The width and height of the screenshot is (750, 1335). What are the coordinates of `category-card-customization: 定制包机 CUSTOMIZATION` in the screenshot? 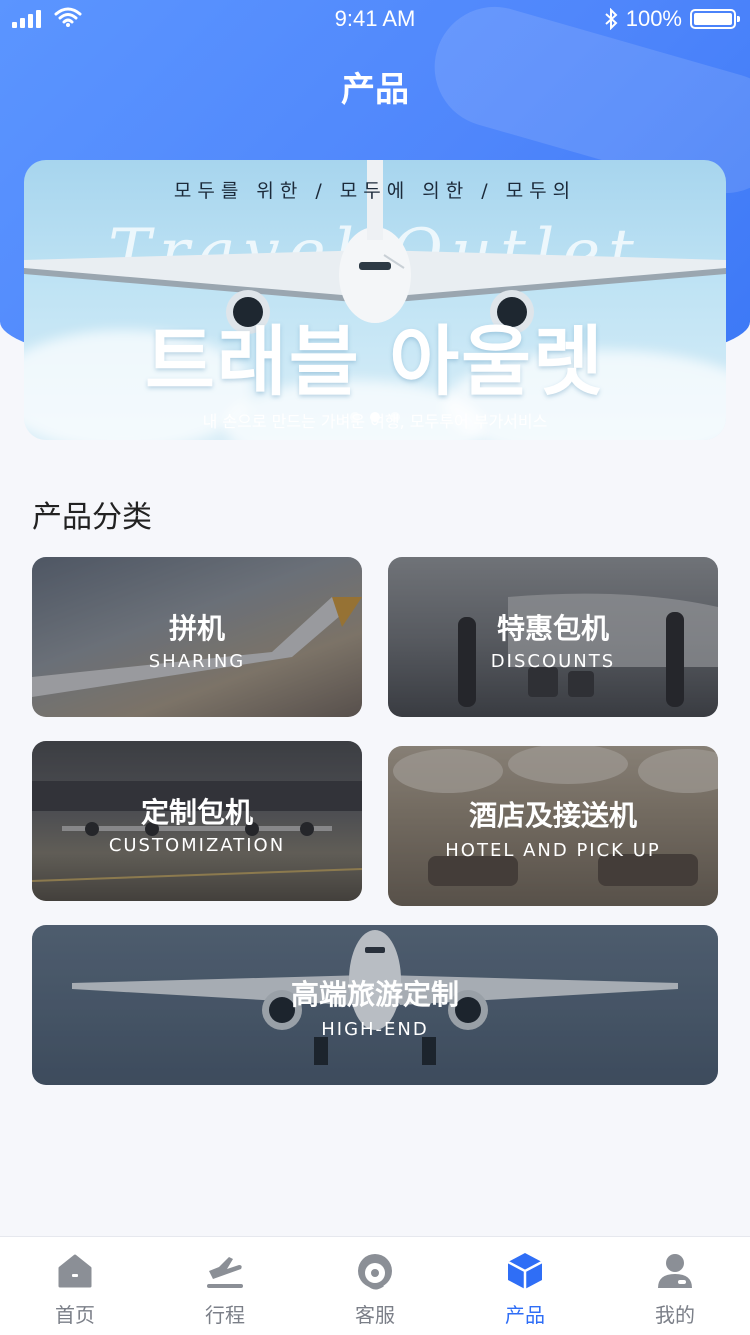 It's located at (197, 821).